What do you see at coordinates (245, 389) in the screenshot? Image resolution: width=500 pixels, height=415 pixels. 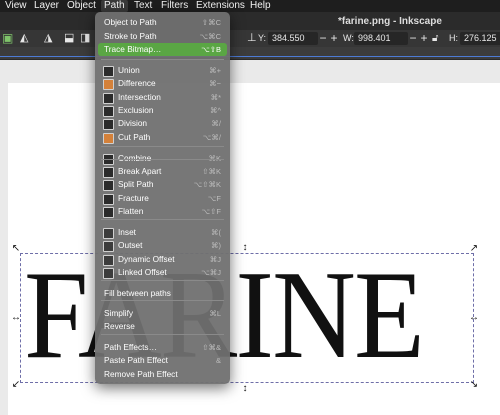 I see `scale-handle-bottom-icon: ↕` at bounding box center [245, 389].